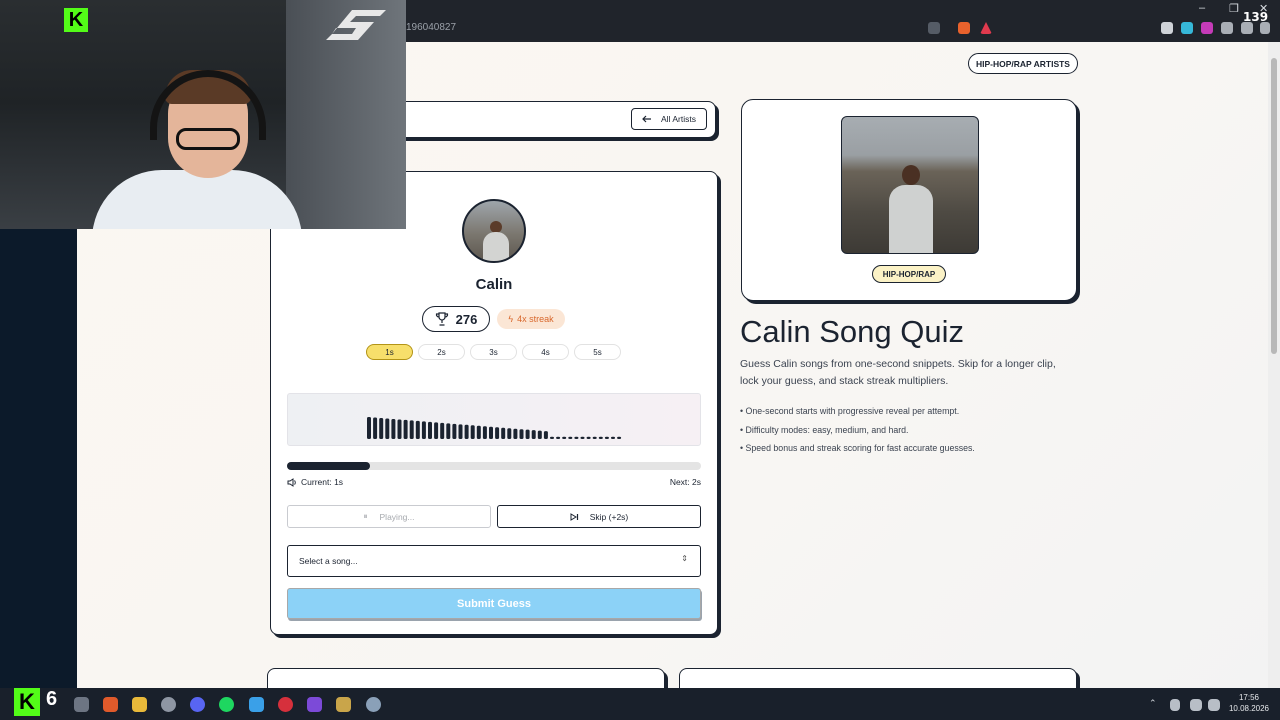  I want to click on category-badge: HIP-HOP/RAP ARTISTS, so click(1023, 63).